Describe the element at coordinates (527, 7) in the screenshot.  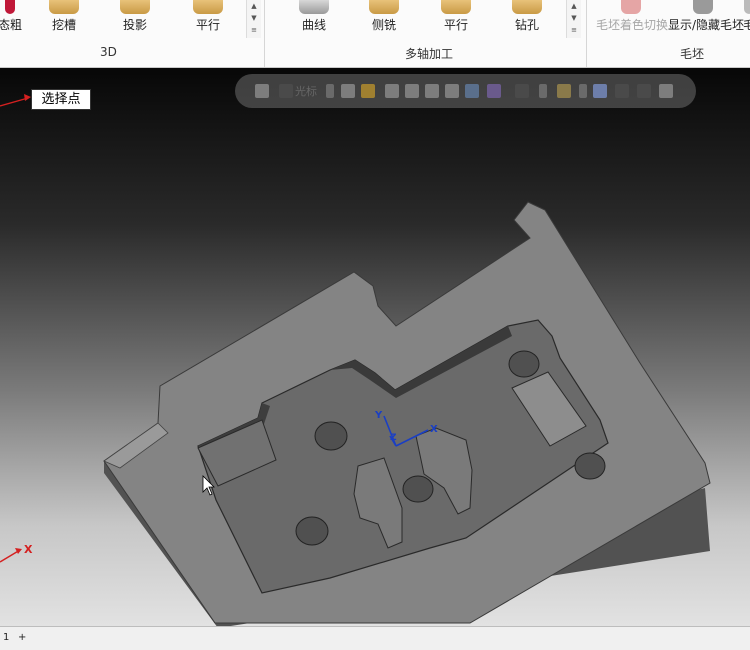
I see `drill-icon` at that location.